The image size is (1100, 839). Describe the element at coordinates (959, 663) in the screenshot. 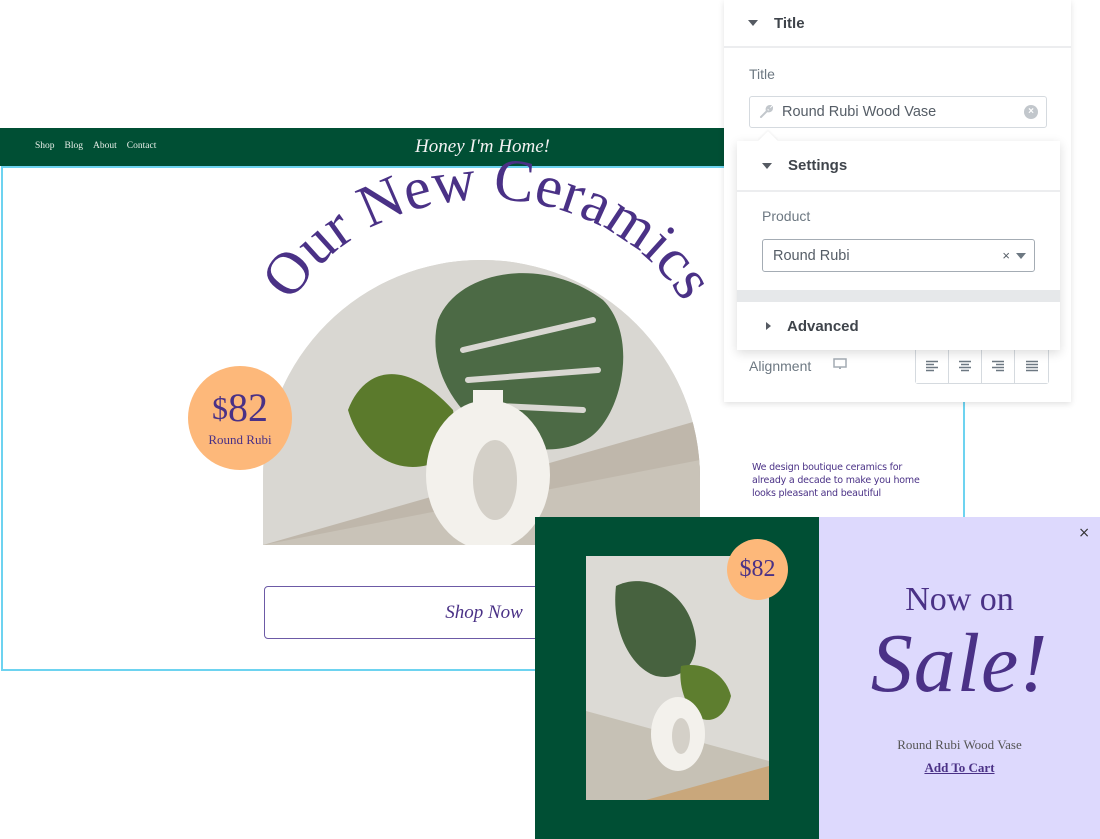

I see `popup-heading-line2: Sale!` at that location.